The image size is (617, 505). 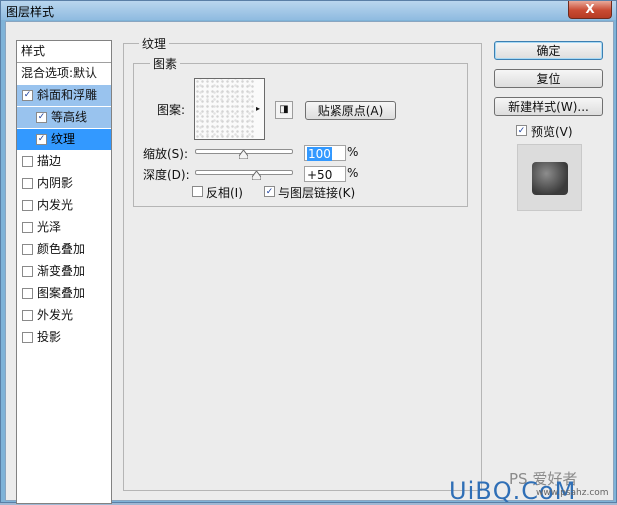 I want to click on elements-group-title: 图素, so click(x=165, y=63).